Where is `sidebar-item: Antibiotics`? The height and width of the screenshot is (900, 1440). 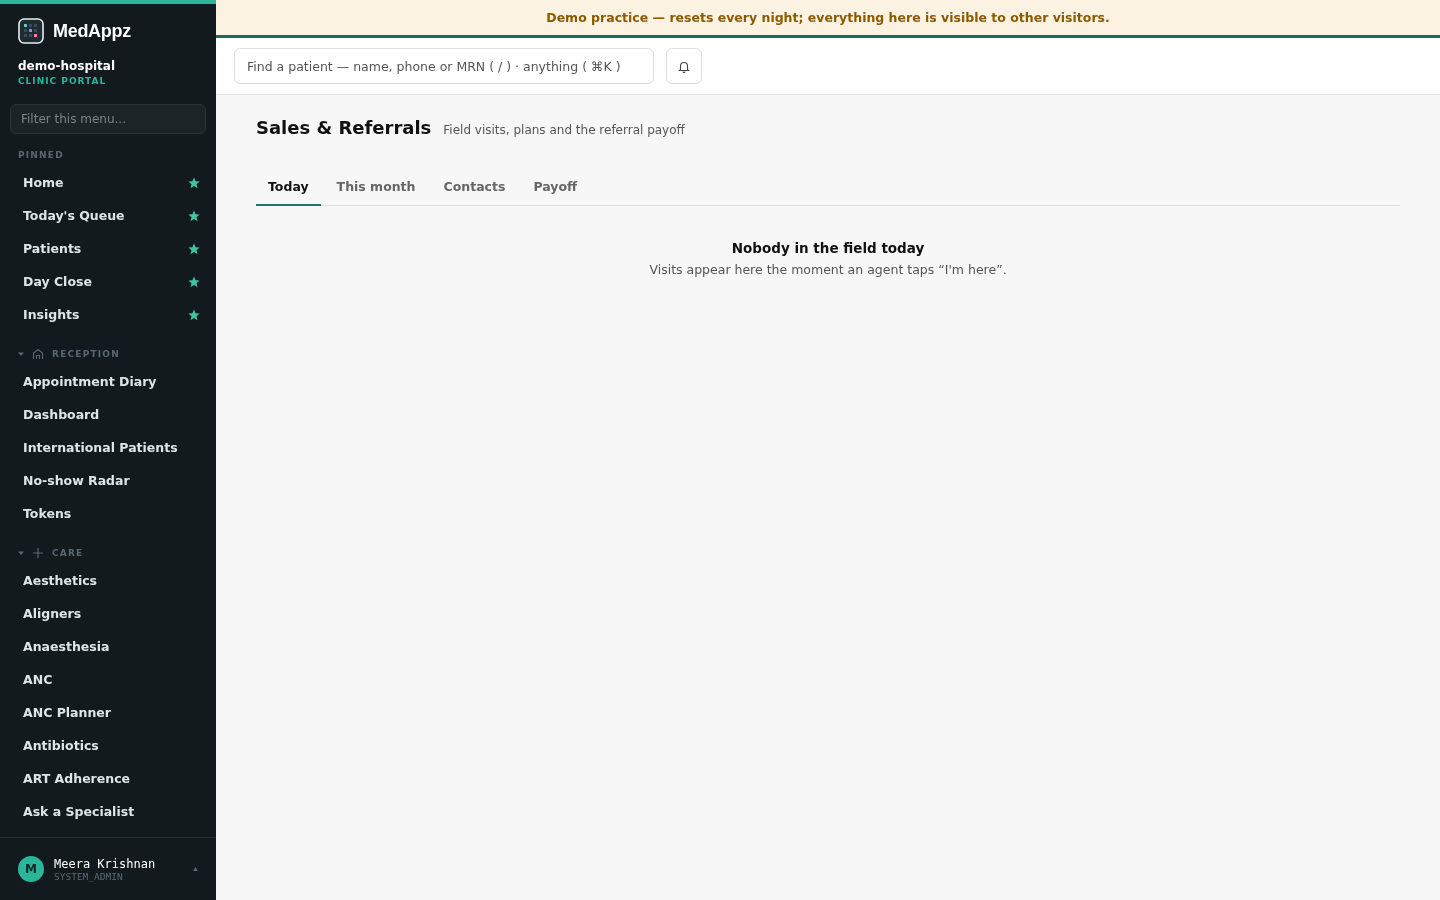
sidebar-item: Antibiotics is located at coordinates (108, 745).